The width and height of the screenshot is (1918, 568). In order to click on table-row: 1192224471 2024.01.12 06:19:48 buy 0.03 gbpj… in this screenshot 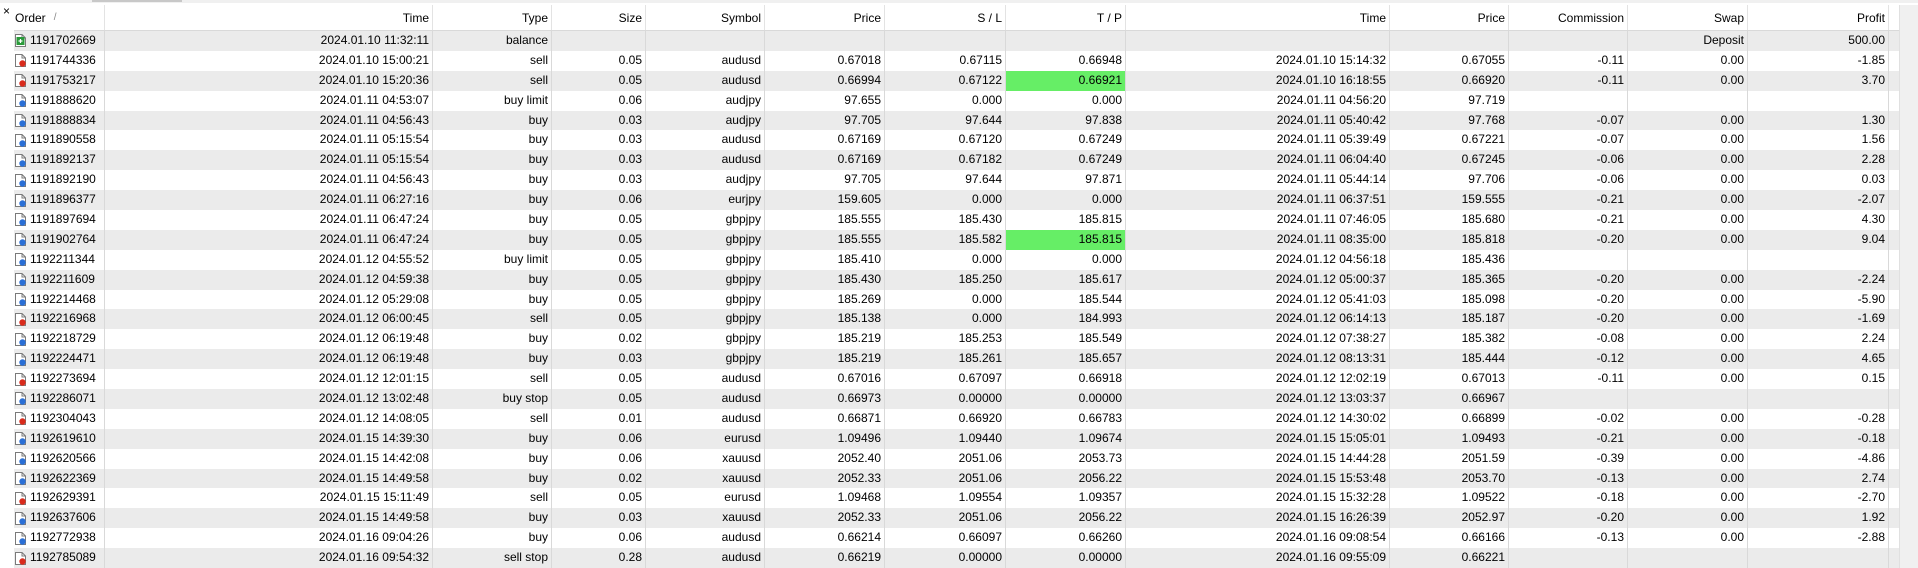, I will do `click(957, 359)`.